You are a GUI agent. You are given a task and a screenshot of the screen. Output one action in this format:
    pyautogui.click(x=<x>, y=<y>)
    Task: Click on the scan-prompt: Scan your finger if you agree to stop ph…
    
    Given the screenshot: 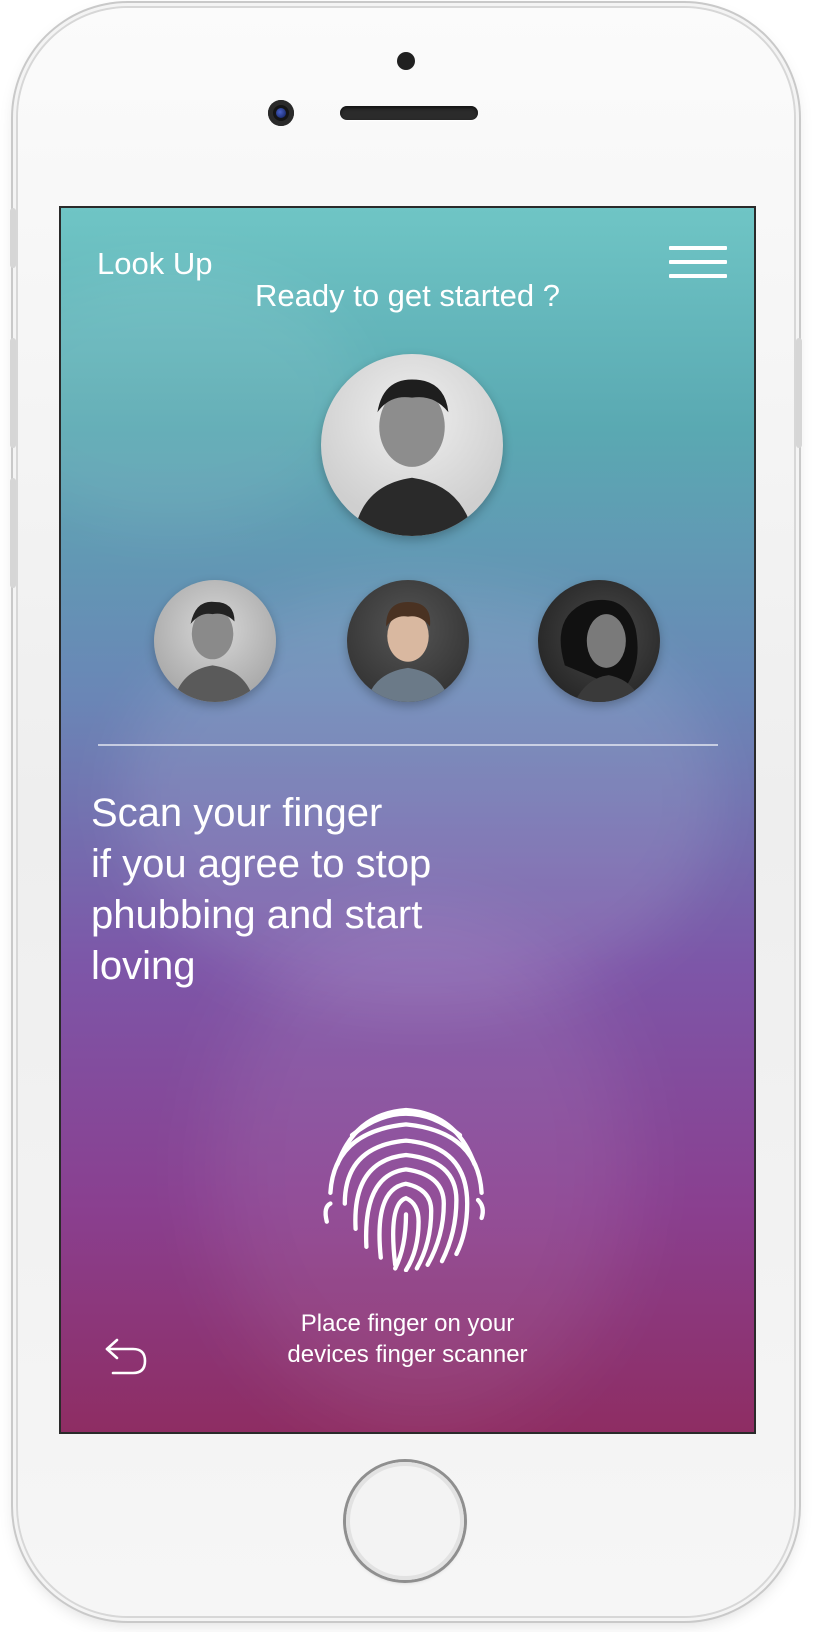 What is the action you would take?
    pyautogui.click(x=301, y=890)
    